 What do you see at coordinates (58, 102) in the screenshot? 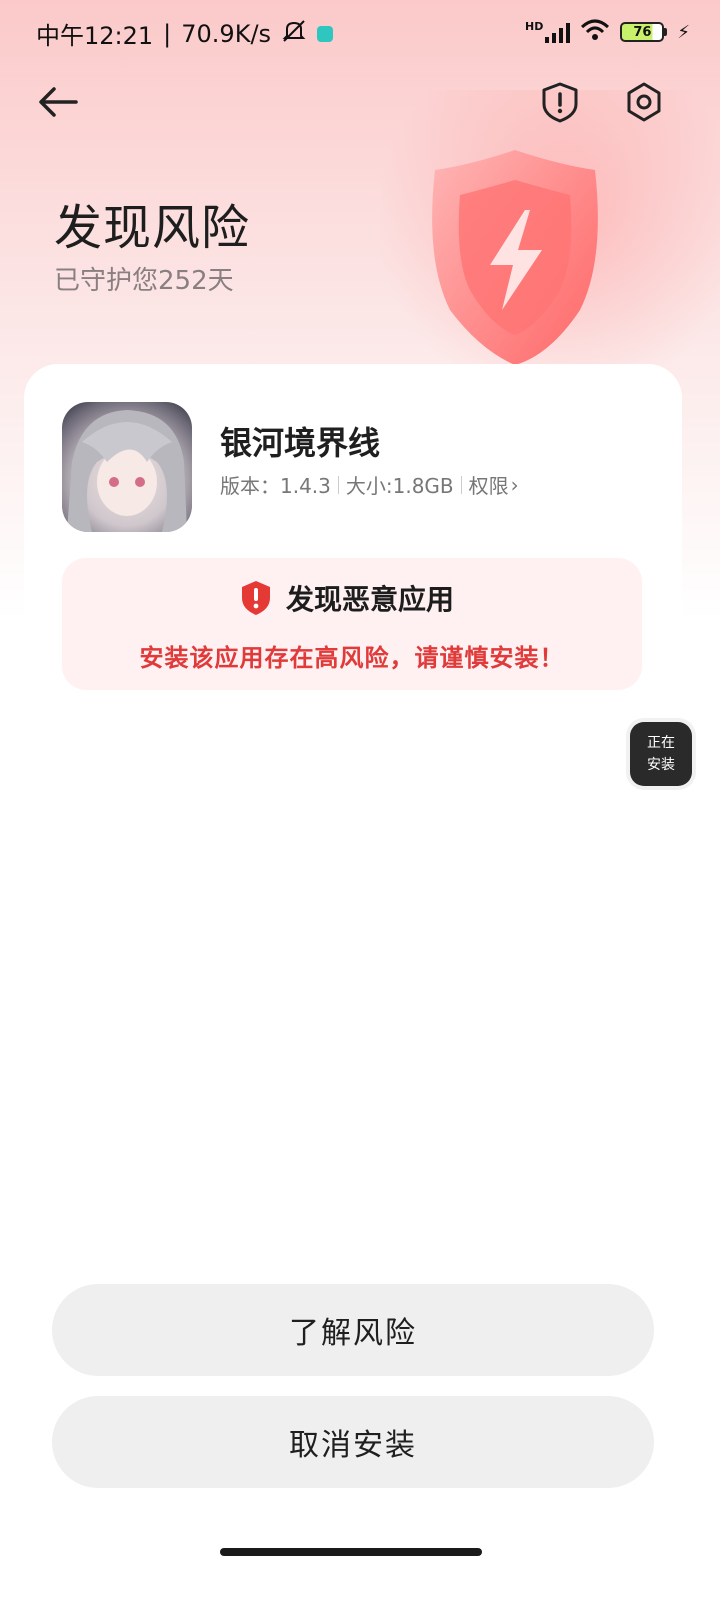
I see `back-arrow-icon` at bounding box center [58, 102].